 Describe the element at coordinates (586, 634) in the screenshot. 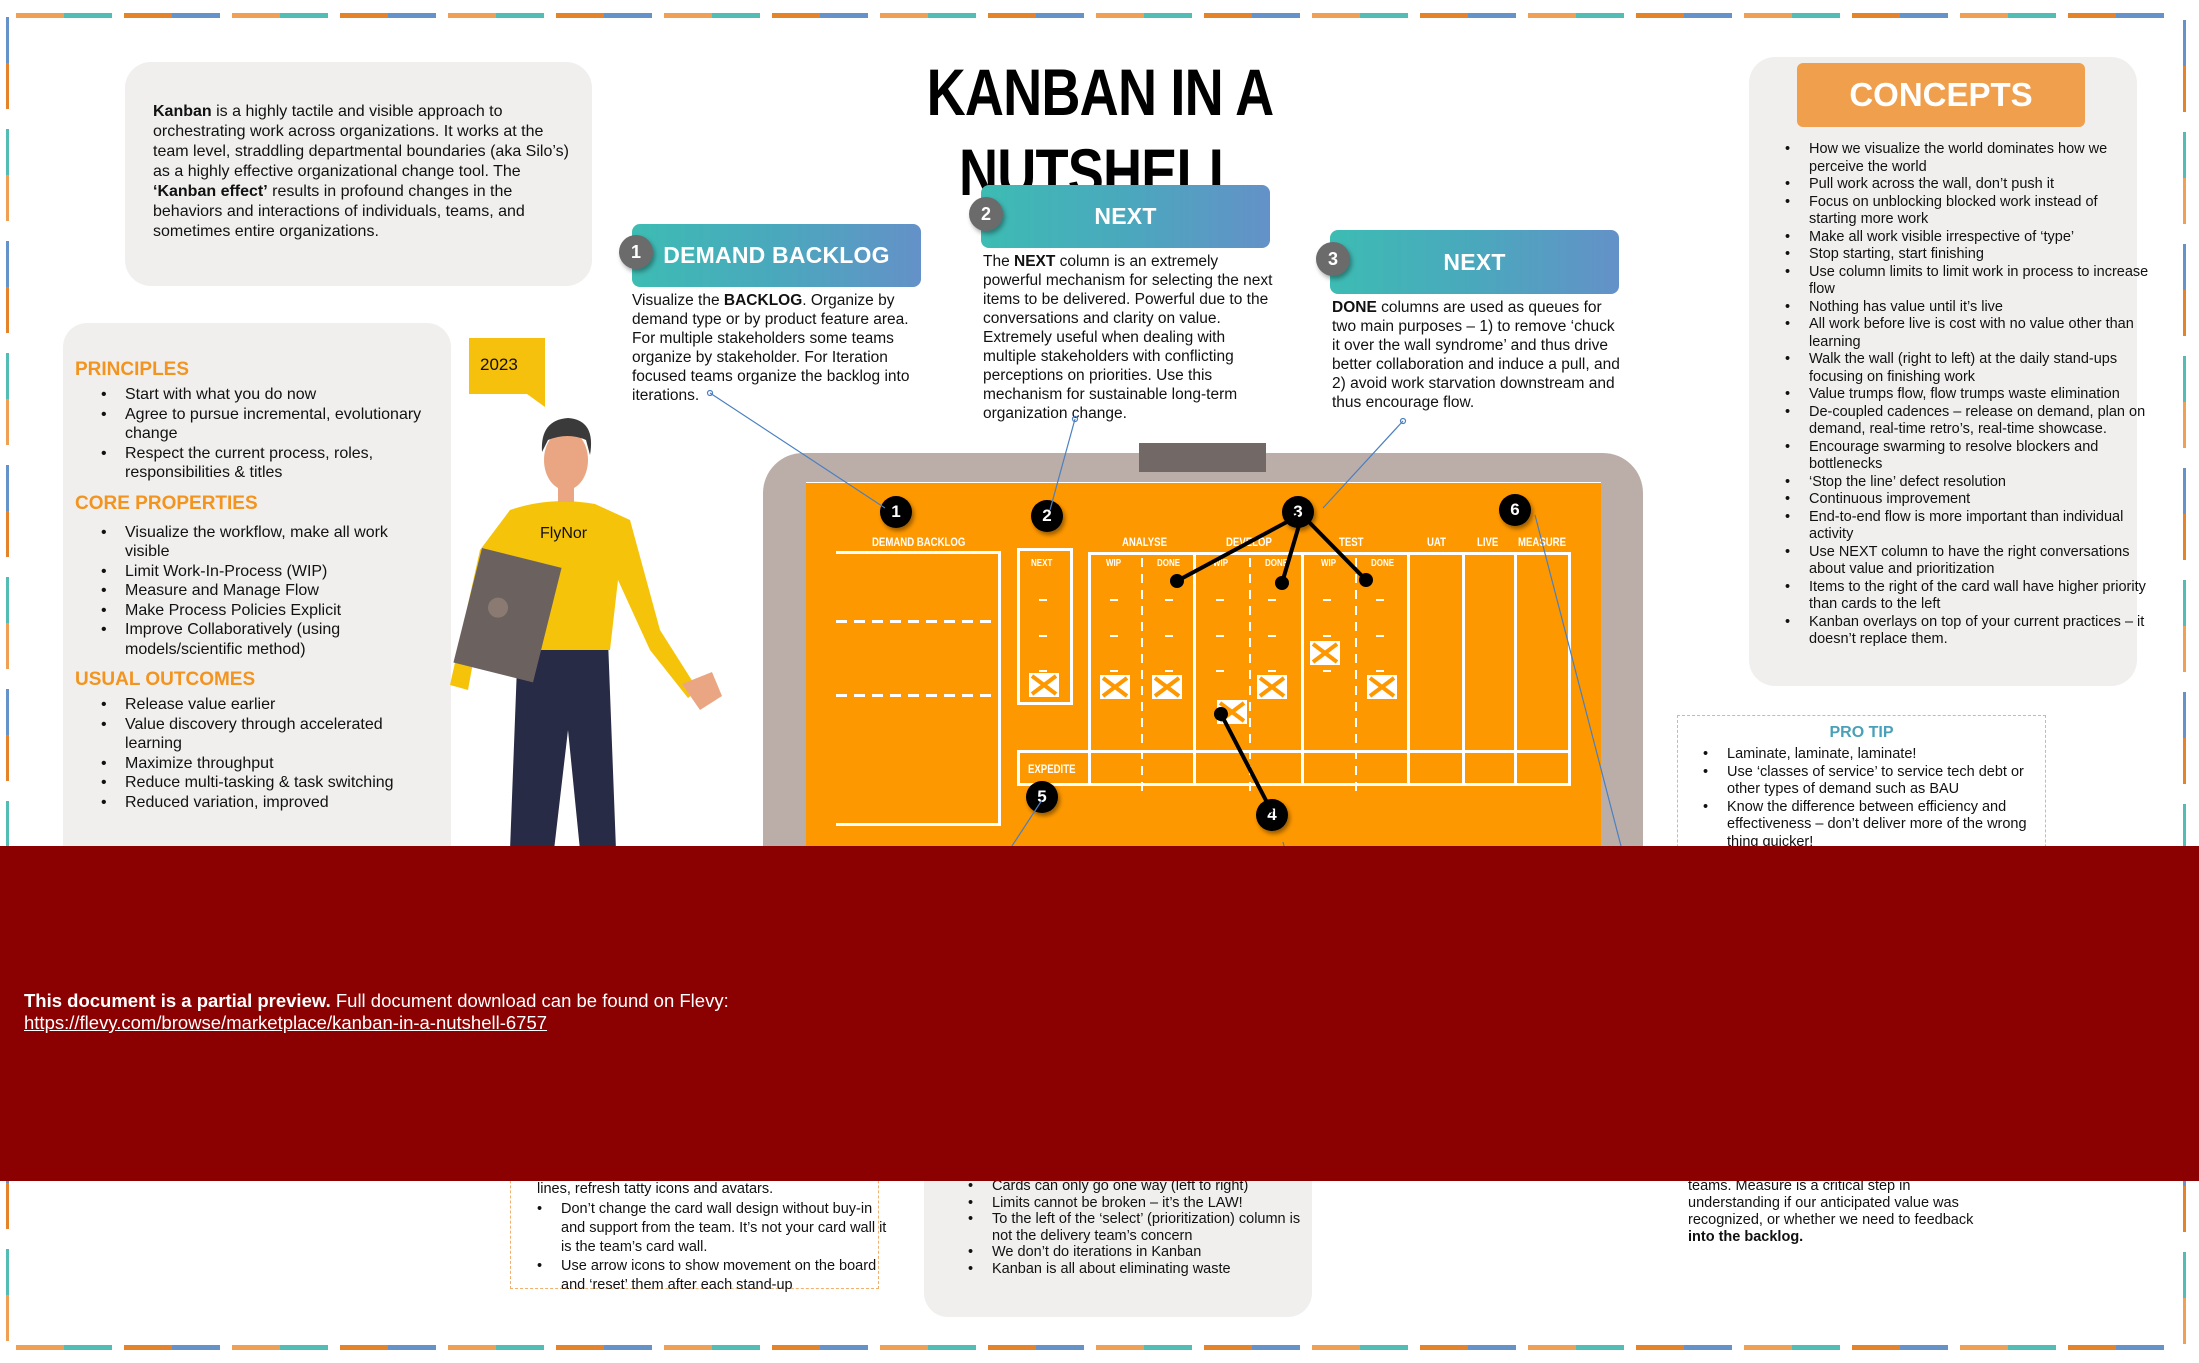

I see `presenter-illustration: FlyNor` at that location.